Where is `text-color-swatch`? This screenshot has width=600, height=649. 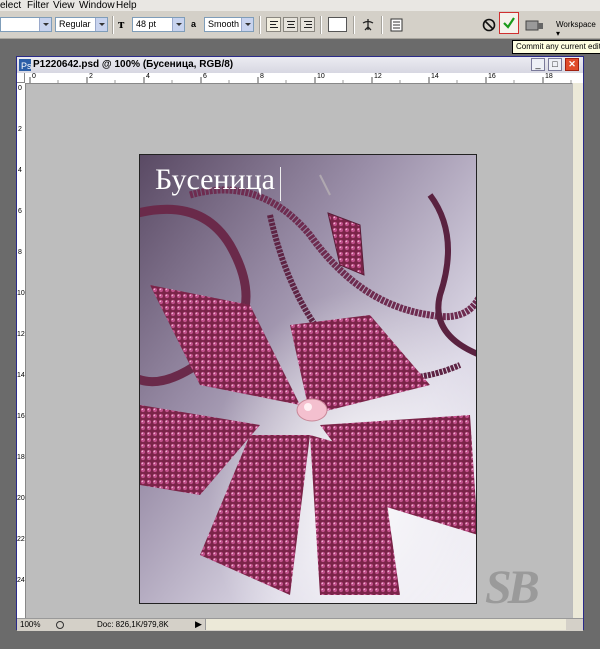
text-color-swatch is located at coordinates (337, 24).